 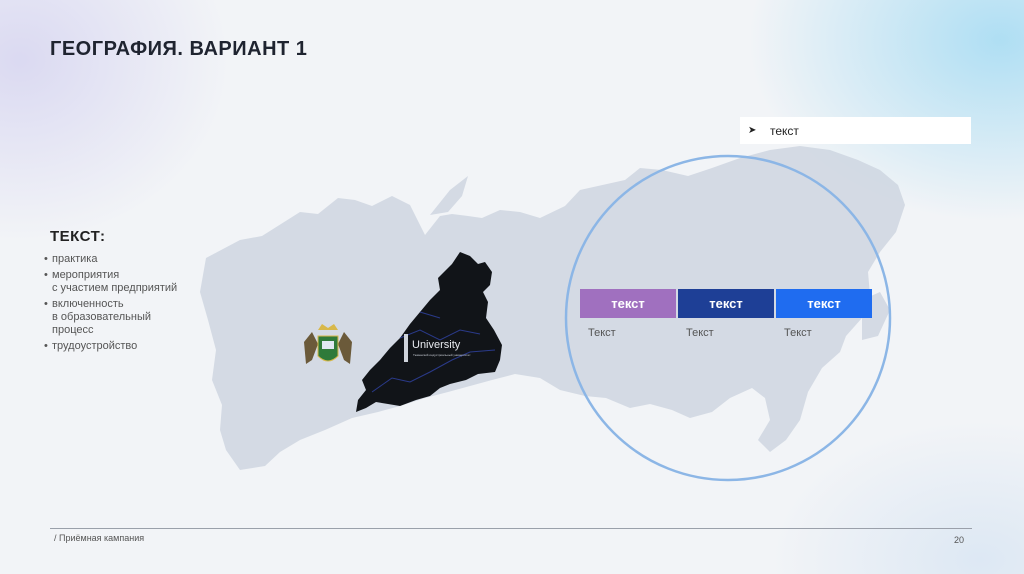 What do you see at coordinates (111, 281) in the screenshot?
I see `list-item: • мероприятия с участием предприятий` at bounding box center [111, 281].